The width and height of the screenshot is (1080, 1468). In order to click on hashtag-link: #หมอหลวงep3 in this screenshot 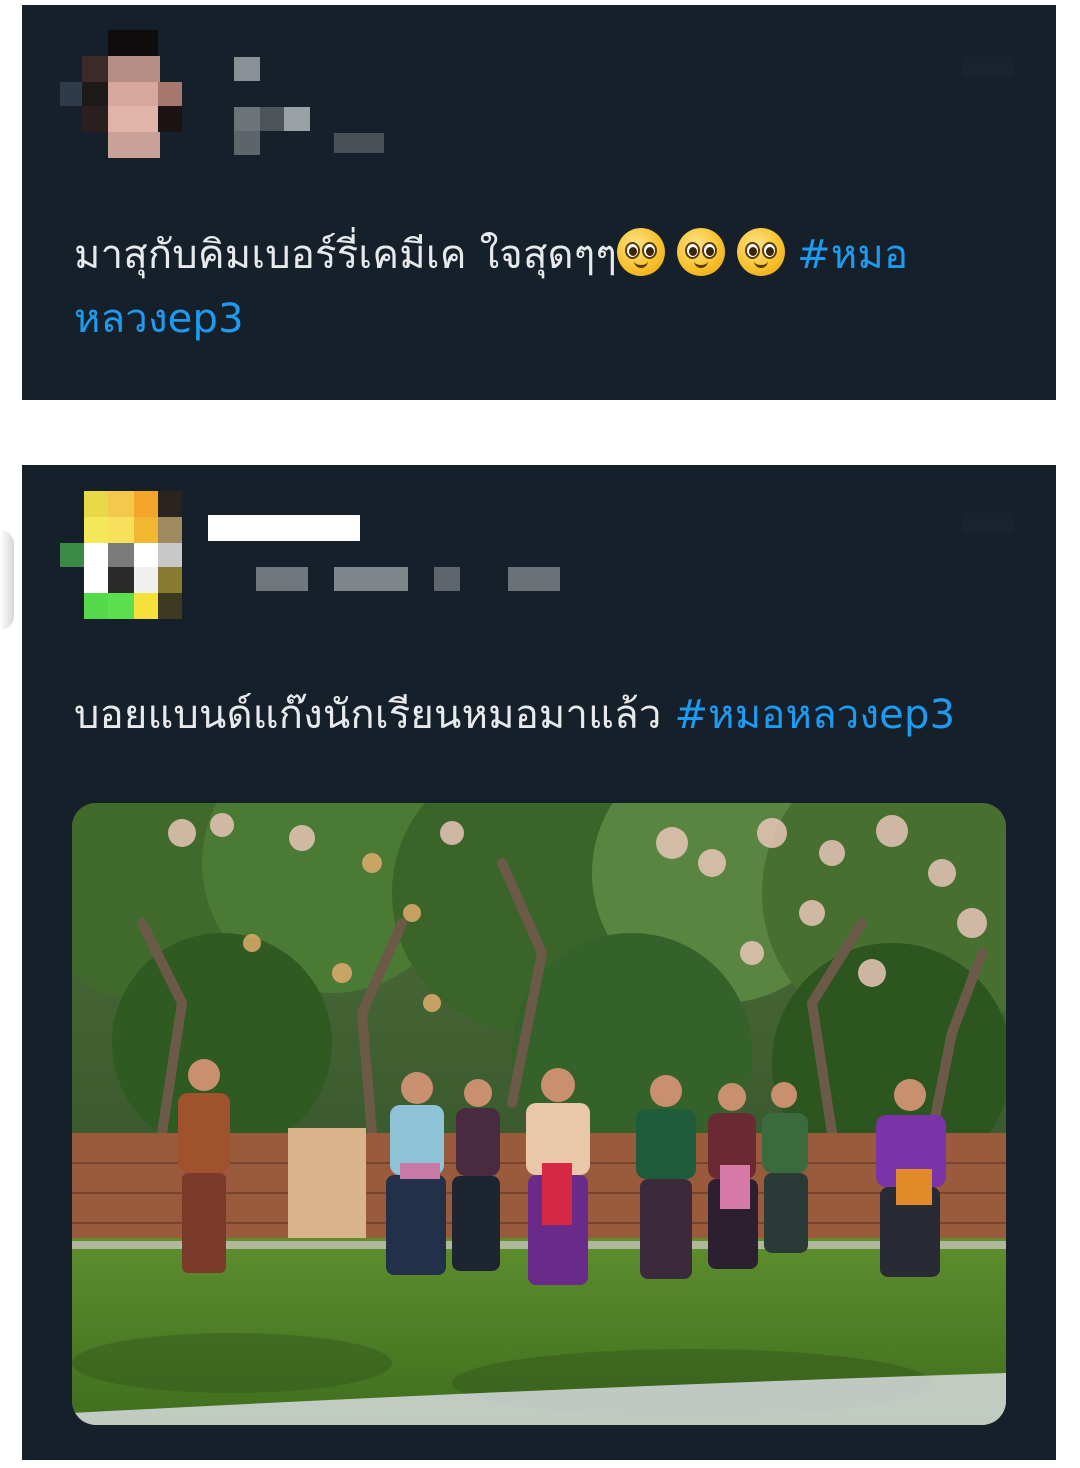, I will do `click(814, 715)`.